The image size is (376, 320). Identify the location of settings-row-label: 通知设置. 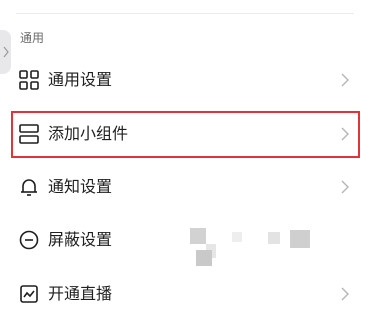
(80, 186).